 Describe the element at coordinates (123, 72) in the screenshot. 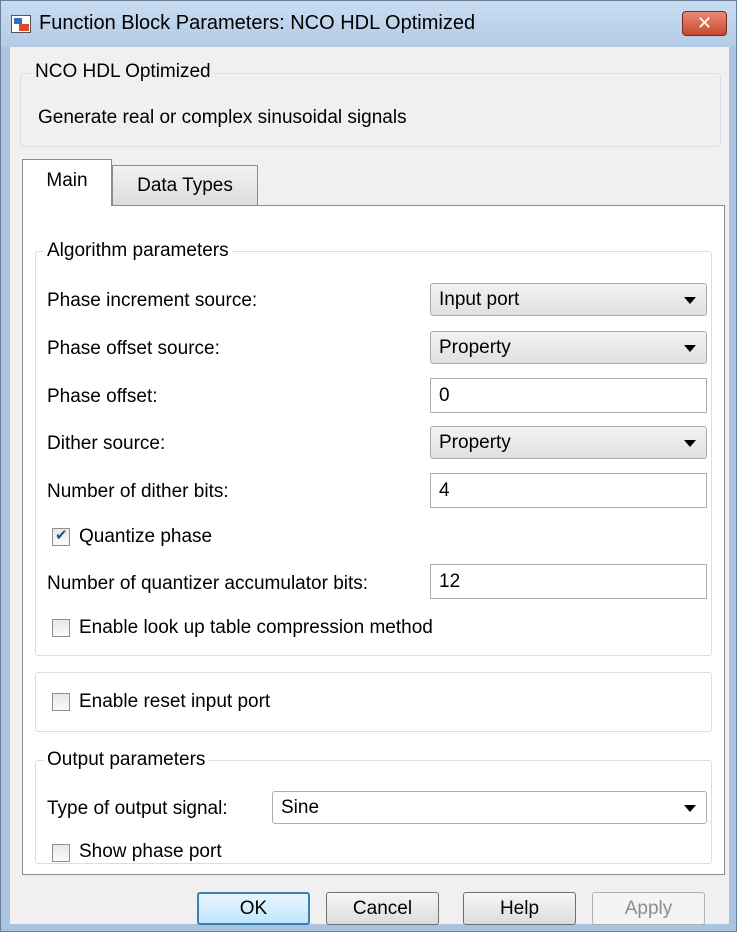

I see `description-legend: NCO HDL Optimized` at that location.